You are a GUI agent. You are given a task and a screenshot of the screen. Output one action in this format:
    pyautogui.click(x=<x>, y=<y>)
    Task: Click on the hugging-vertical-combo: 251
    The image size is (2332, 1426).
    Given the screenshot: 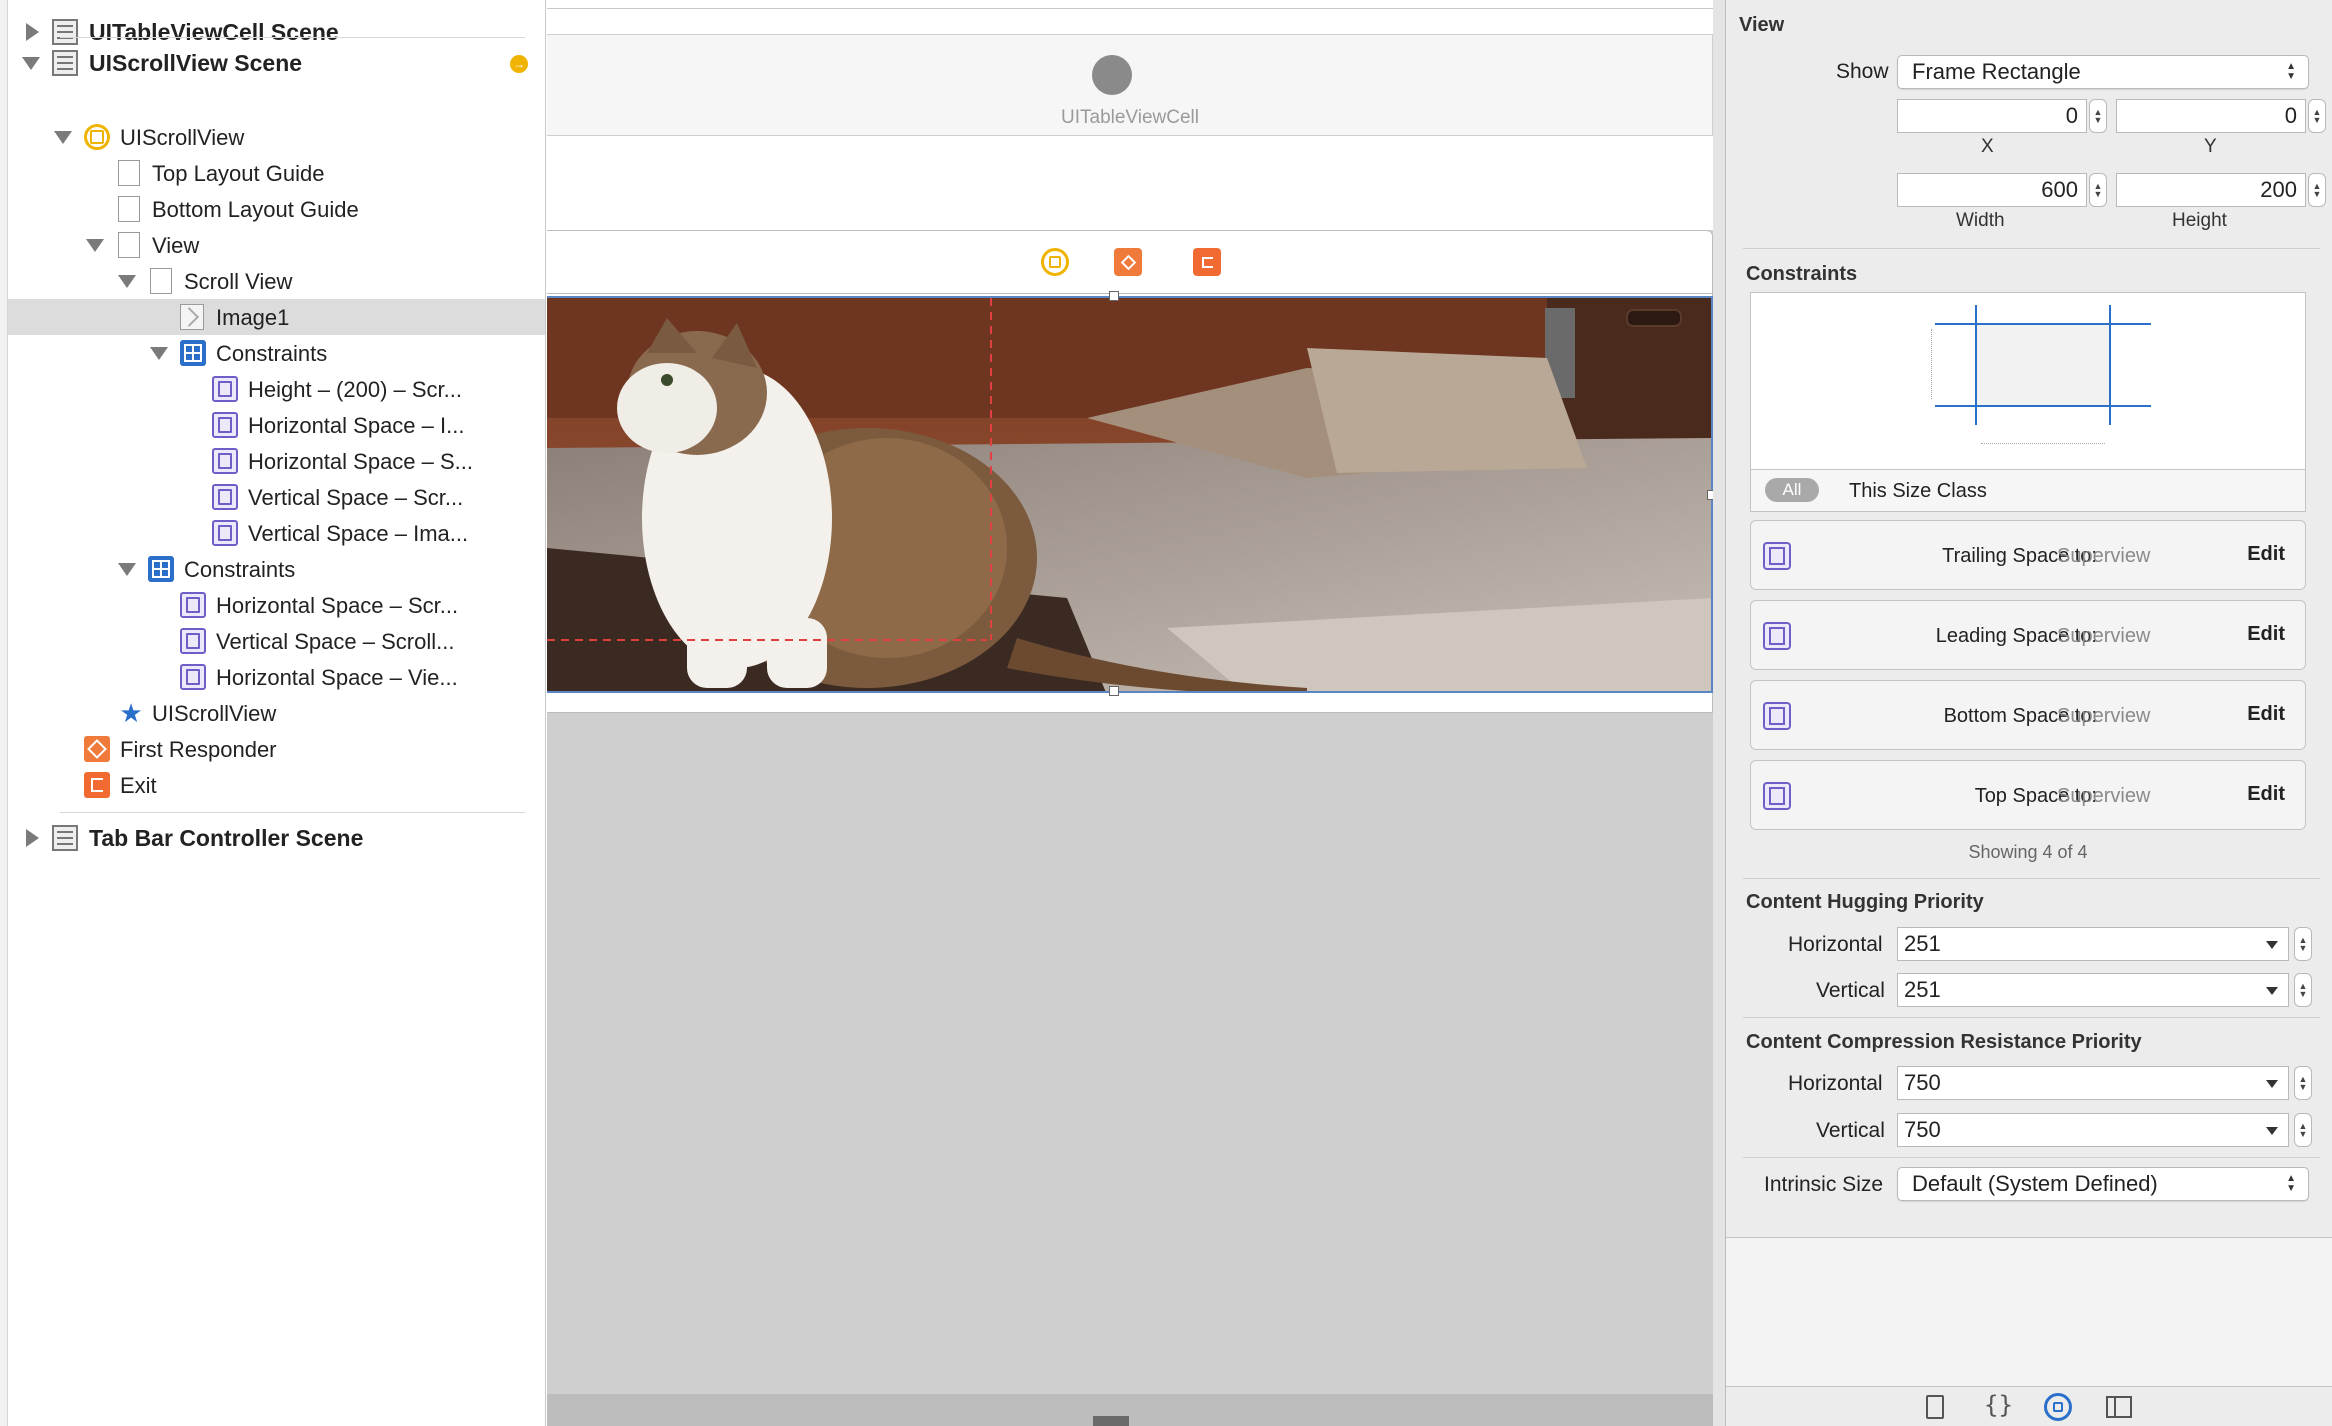 What is the action you would take?
    pyautogui.click(x=2093, y=990)
    